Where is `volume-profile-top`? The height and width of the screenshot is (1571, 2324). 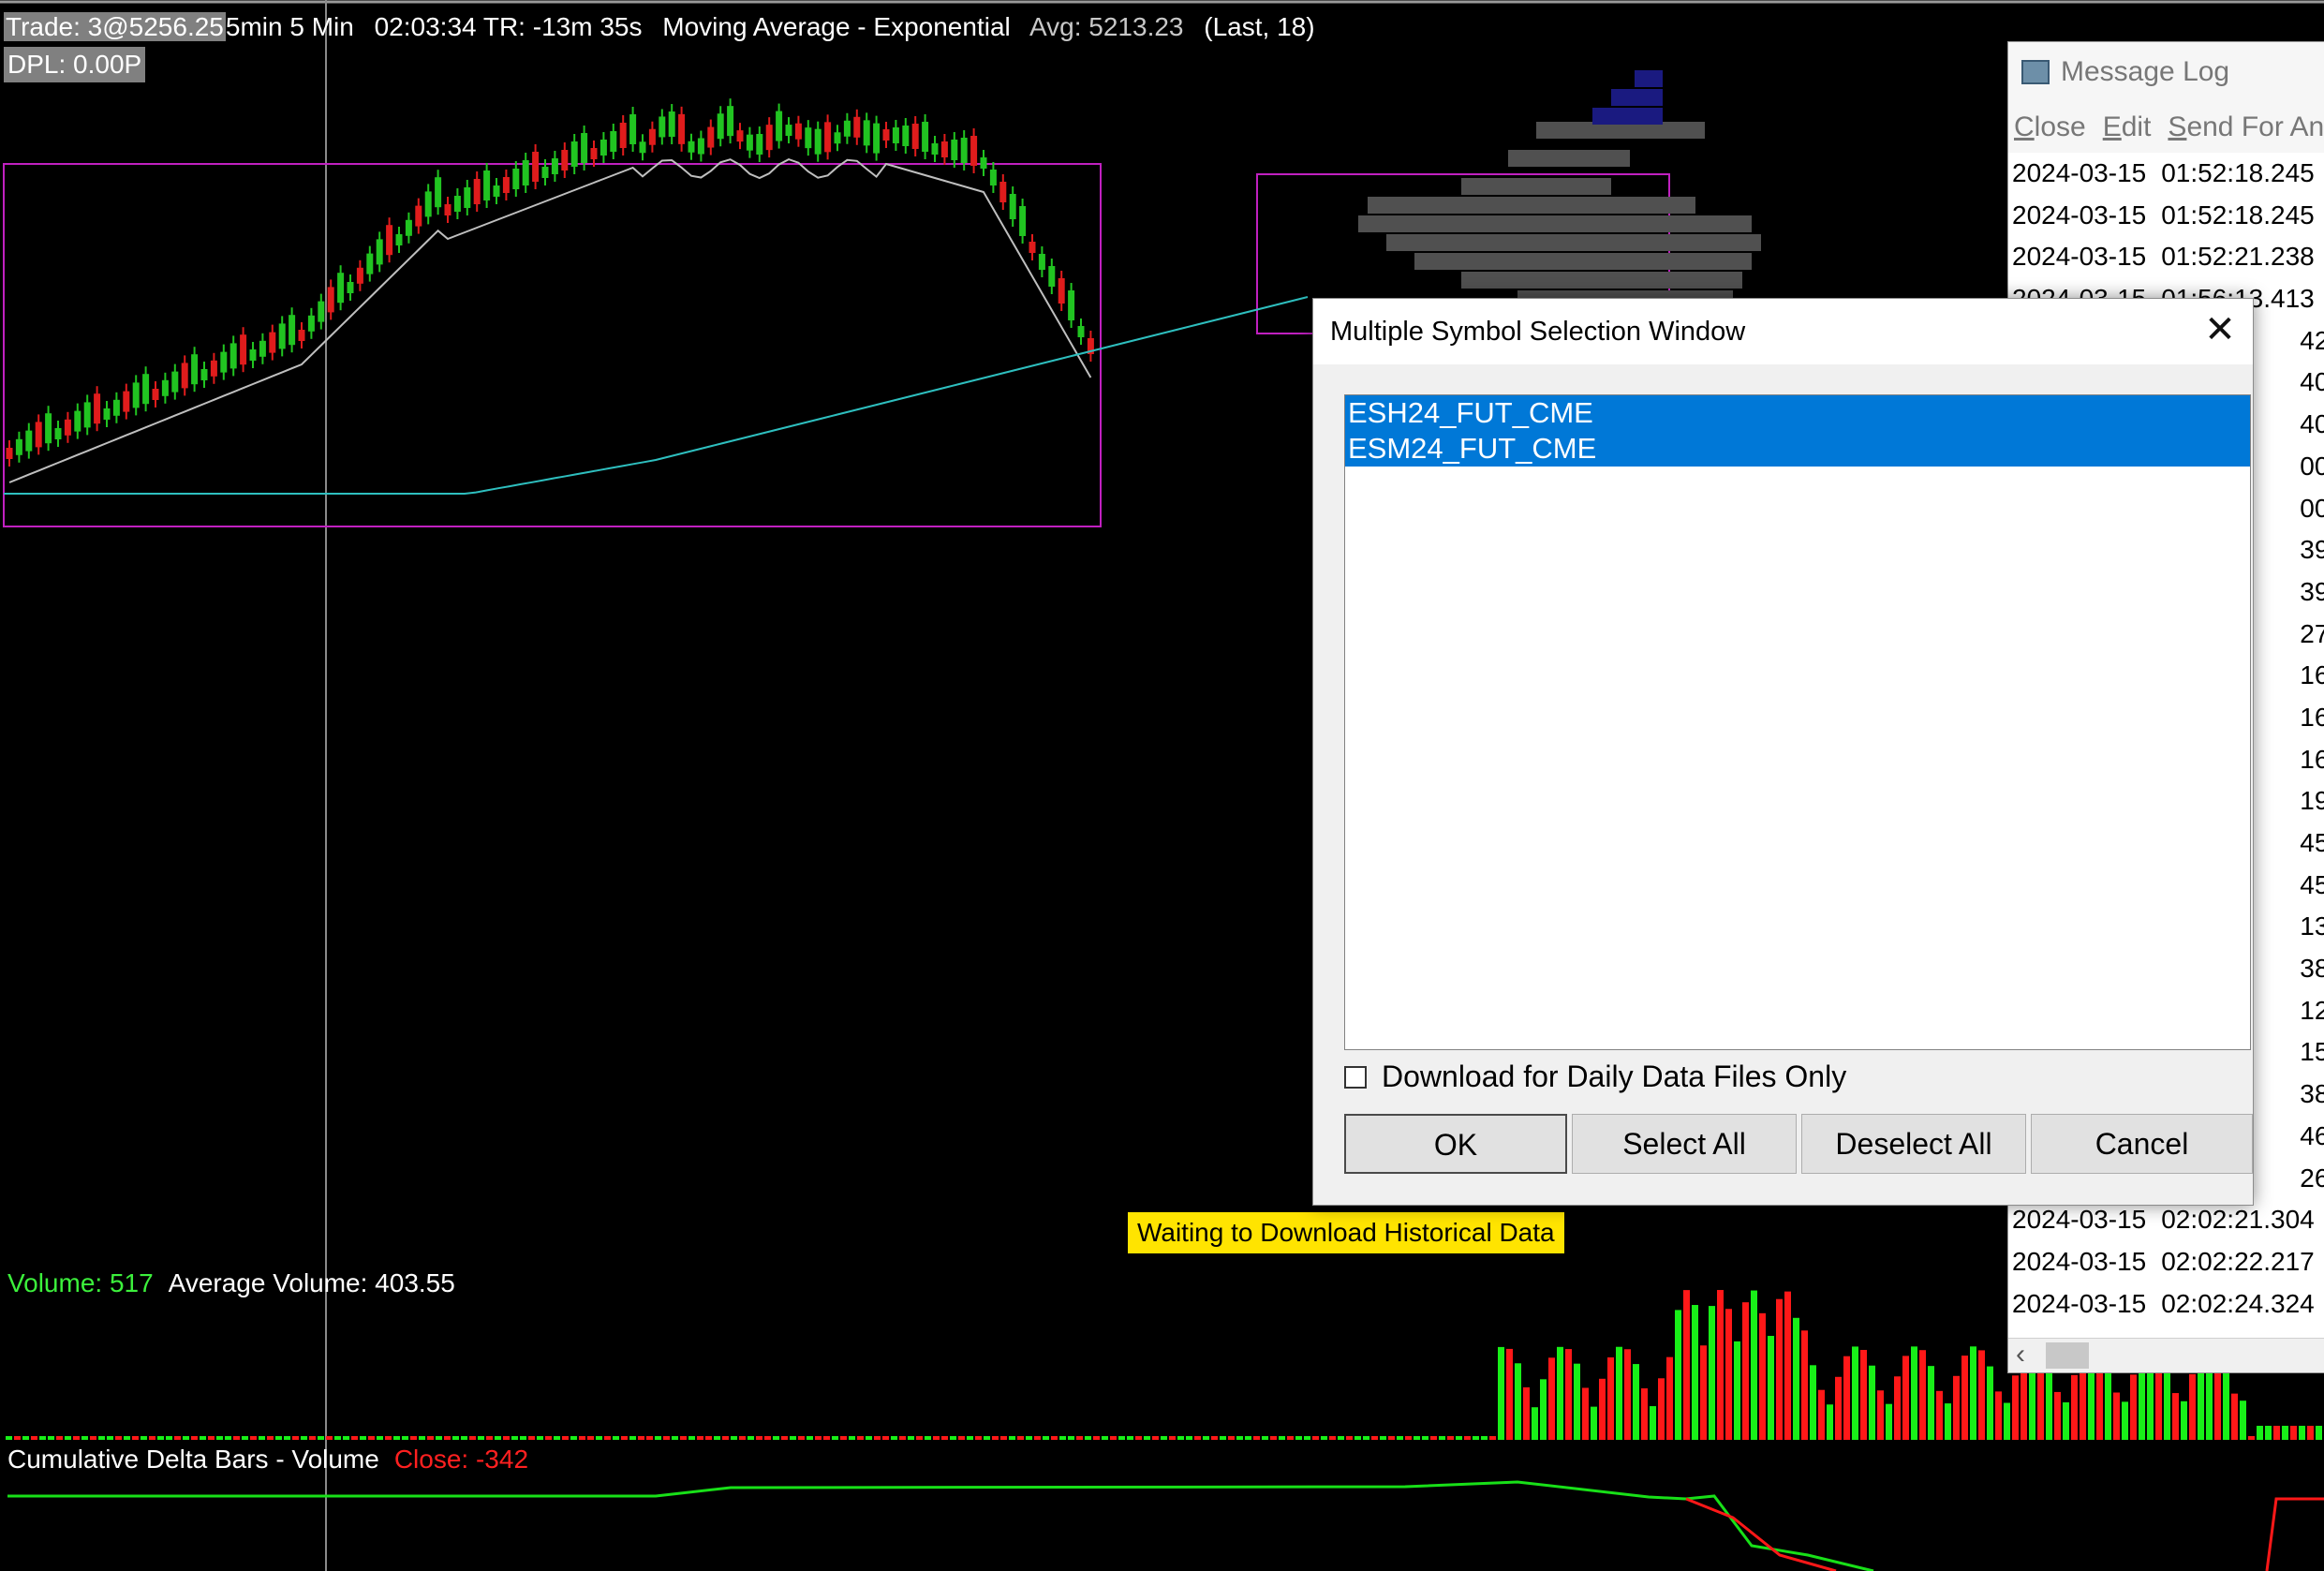 volume-profile-top is located at coordinates (1649, 78).